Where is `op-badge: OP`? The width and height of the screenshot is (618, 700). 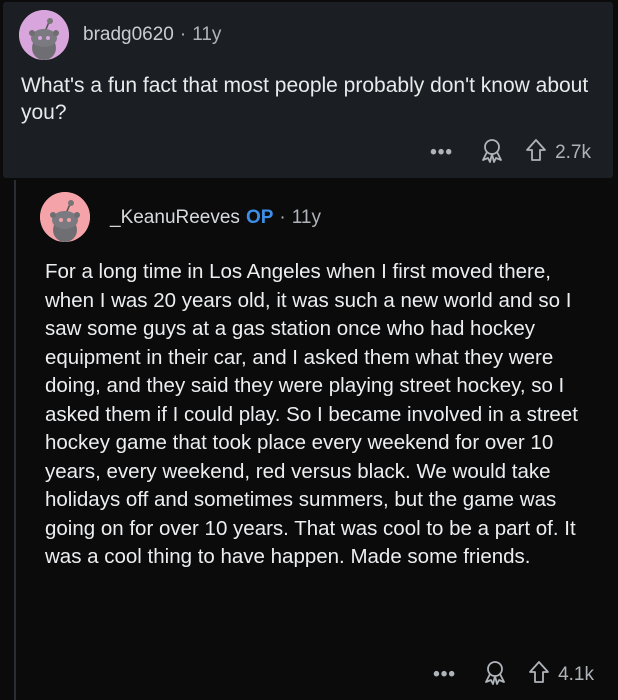
op-badge: OP is located at coordinates (259, 217).